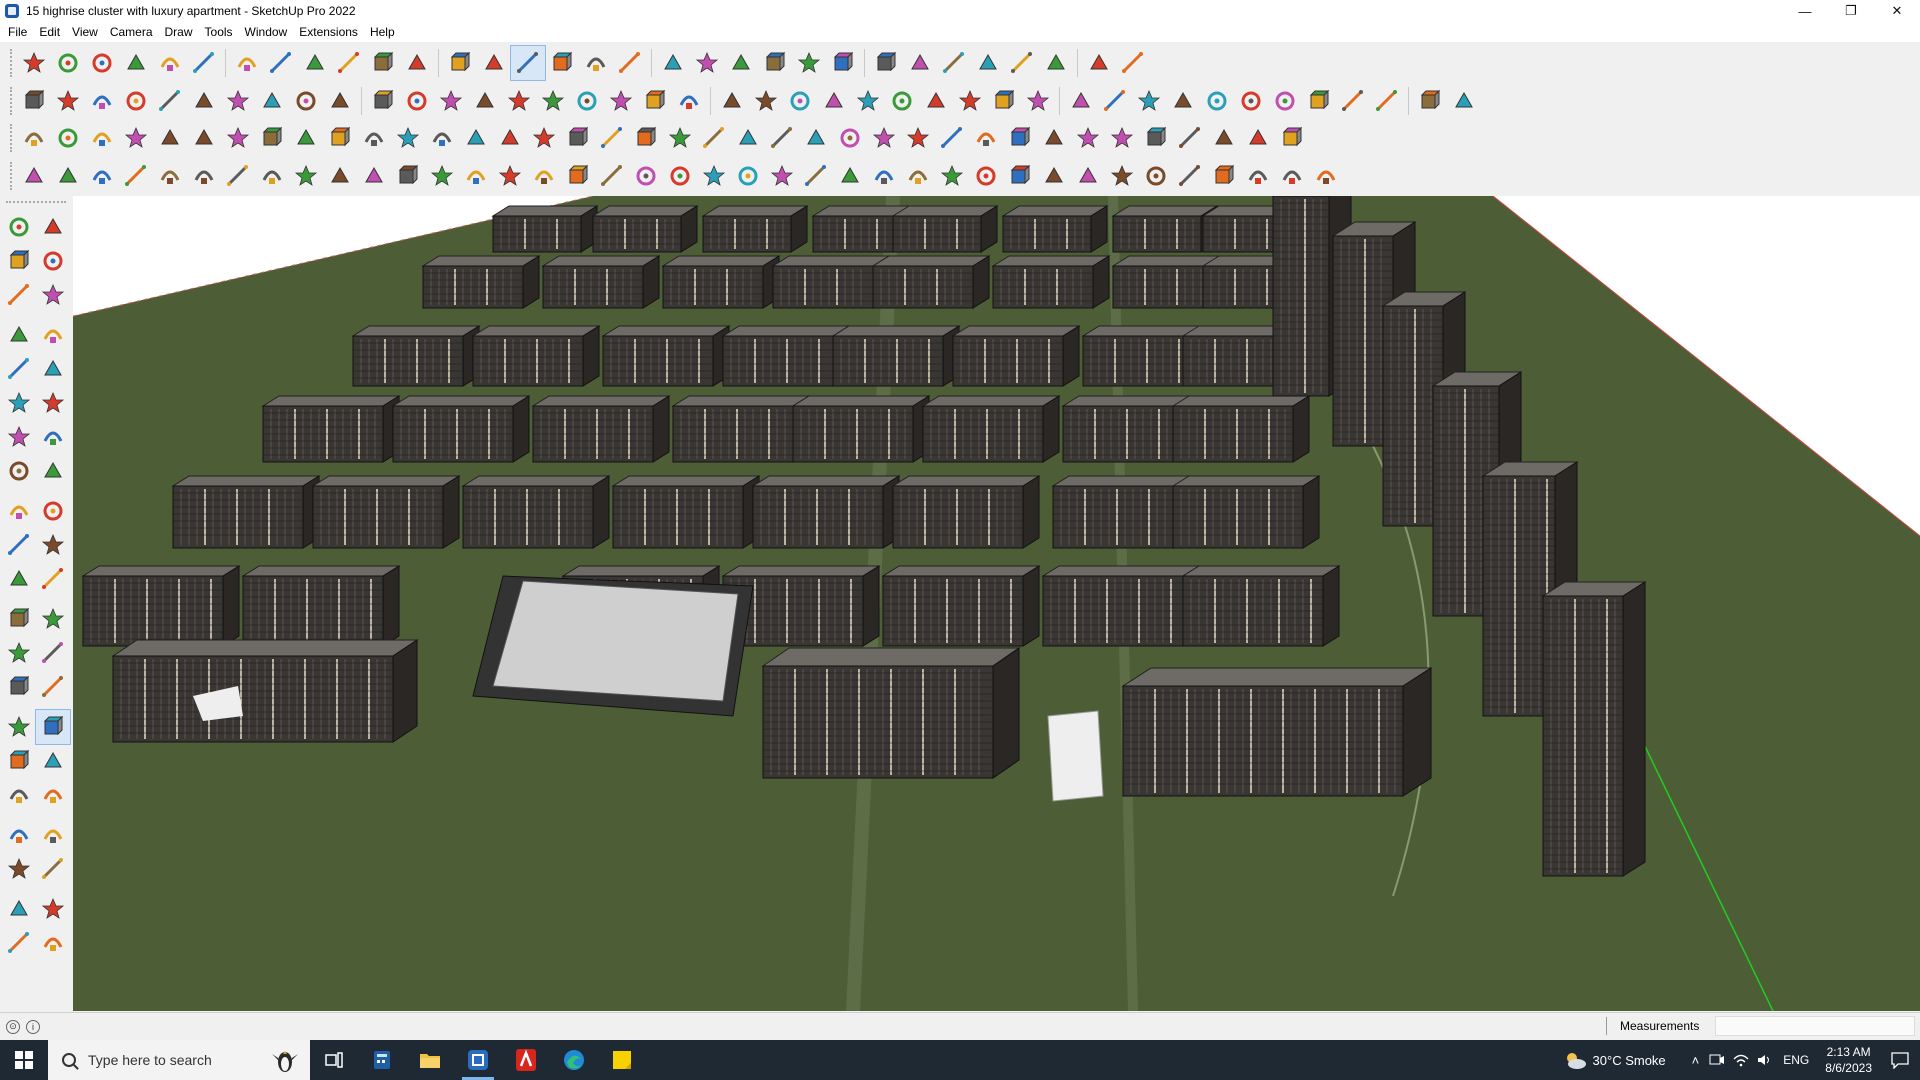 The height and width of the screenshot is (1080, 1920). Describe the element at coordinates (136, 101) in the screenshot. I see `push-pull-button` at that location.